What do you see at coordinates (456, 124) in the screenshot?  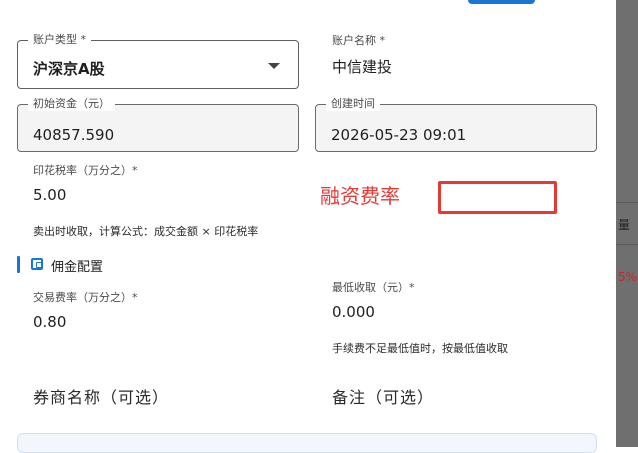 I see `created-time-field: 创建时间 2026-05-23 09:01` at bounding box center [456, 124].